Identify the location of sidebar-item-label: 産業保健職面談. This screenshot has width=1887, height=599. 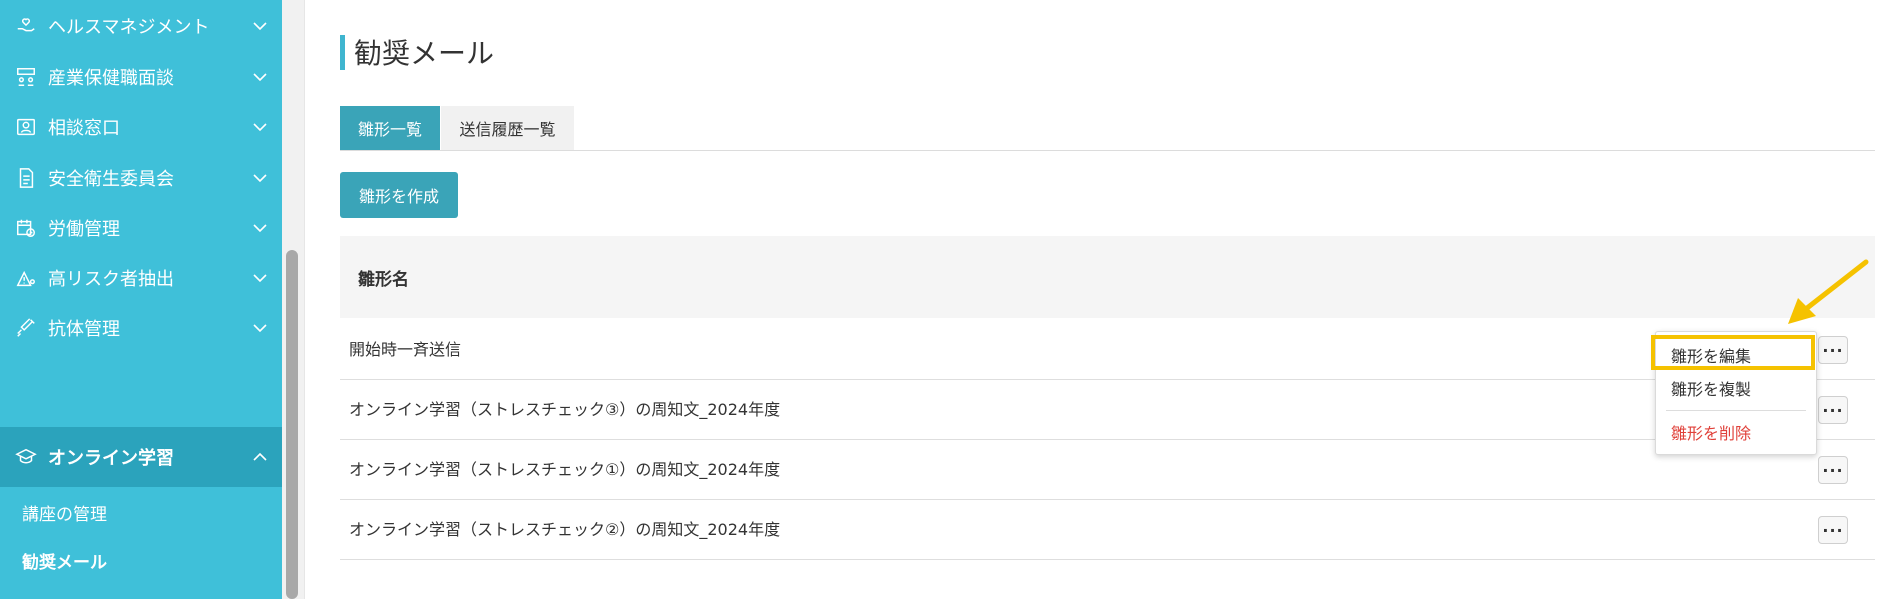
(111, 78).